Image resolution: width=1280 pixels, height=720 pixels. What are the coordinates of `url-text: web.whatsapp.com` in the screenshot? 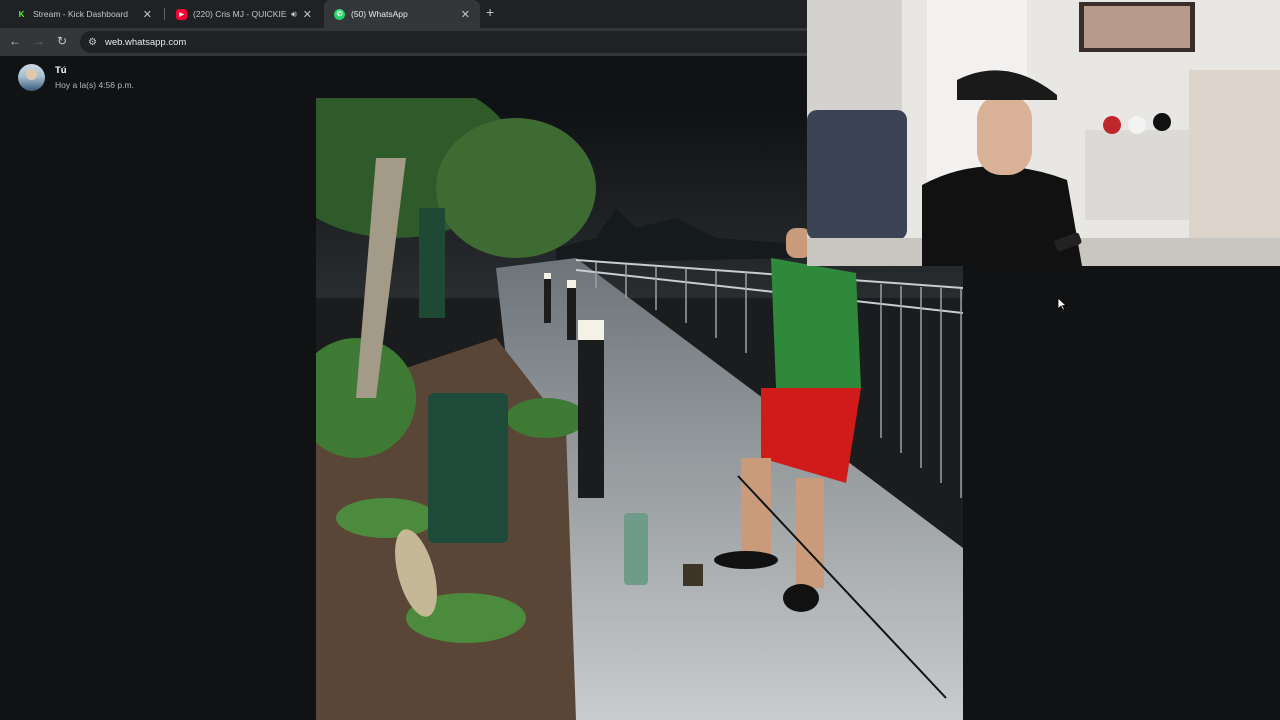 It's located at (145, 42).